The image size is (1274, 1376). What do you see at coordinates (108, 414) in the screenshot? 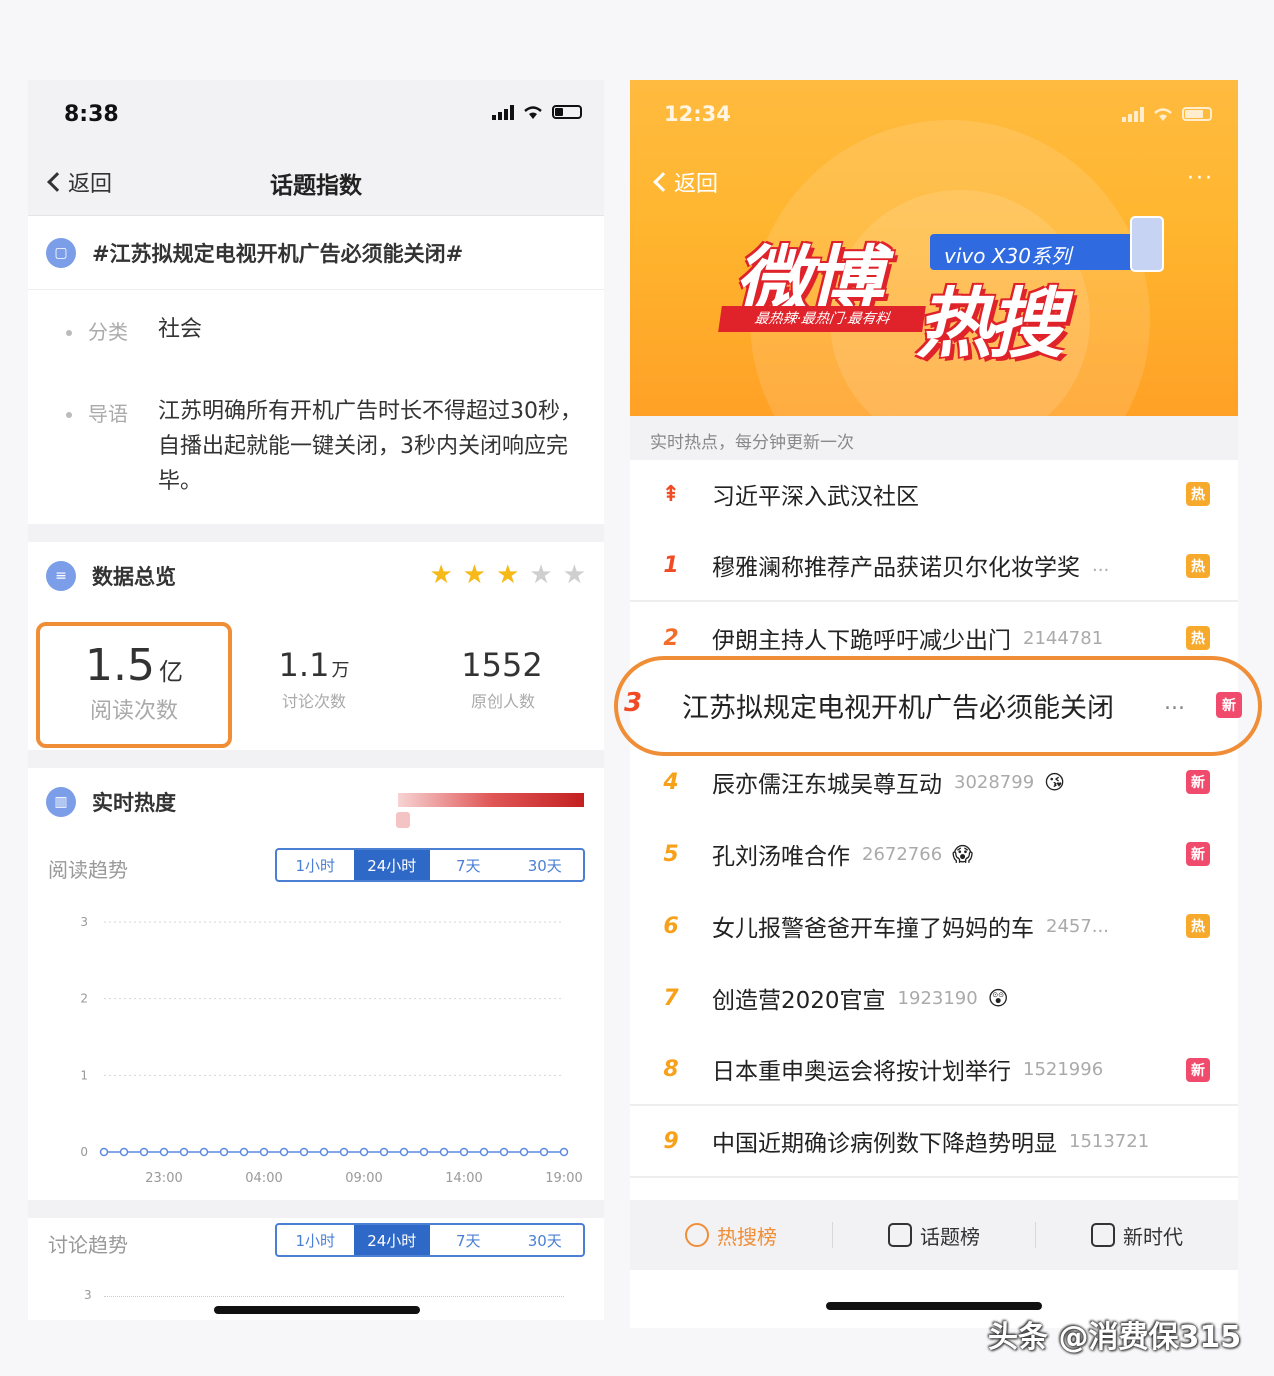
I see `info-key: 导语` at bounding box center [108, 414].